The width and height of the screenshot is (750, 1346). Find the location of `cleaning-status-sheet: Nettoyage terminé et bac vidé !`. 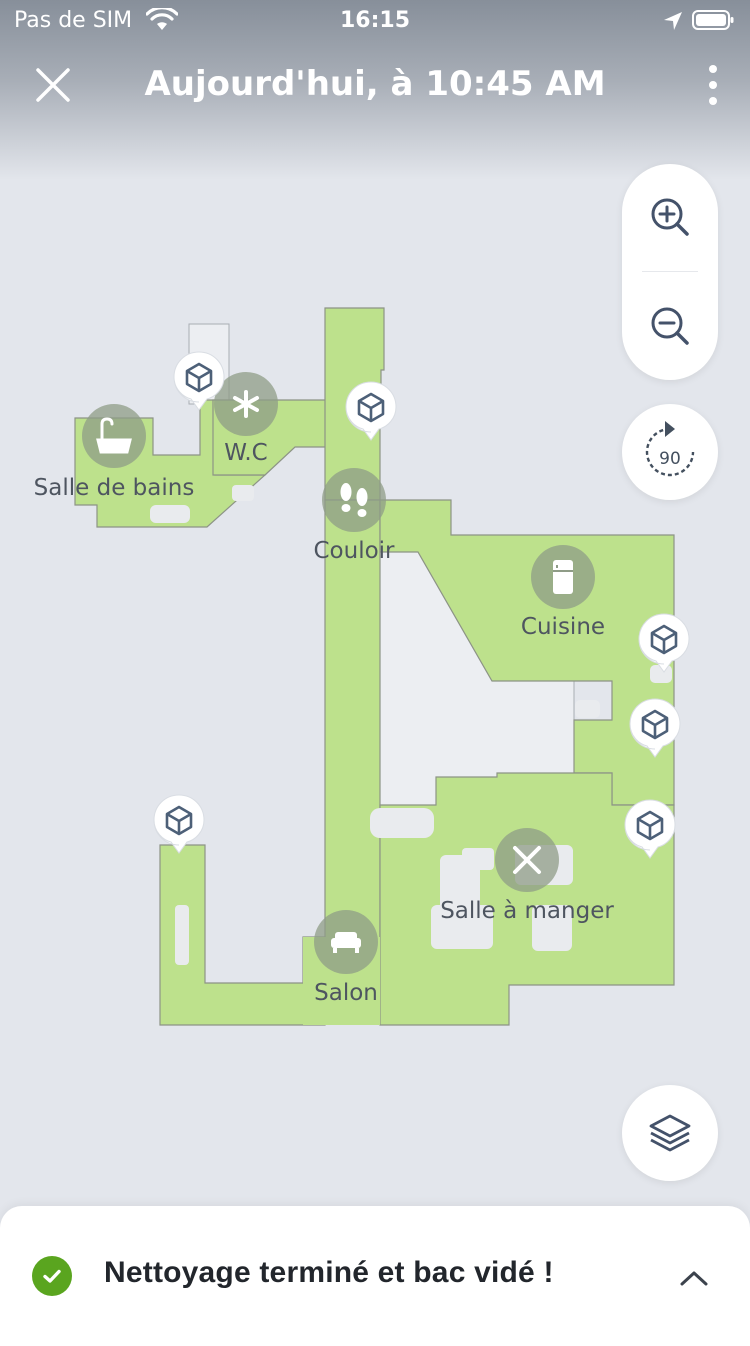

cleaning-status-sheet: Nettoyage terminé et bac vidé ! is located at coordinates (375, 1276).